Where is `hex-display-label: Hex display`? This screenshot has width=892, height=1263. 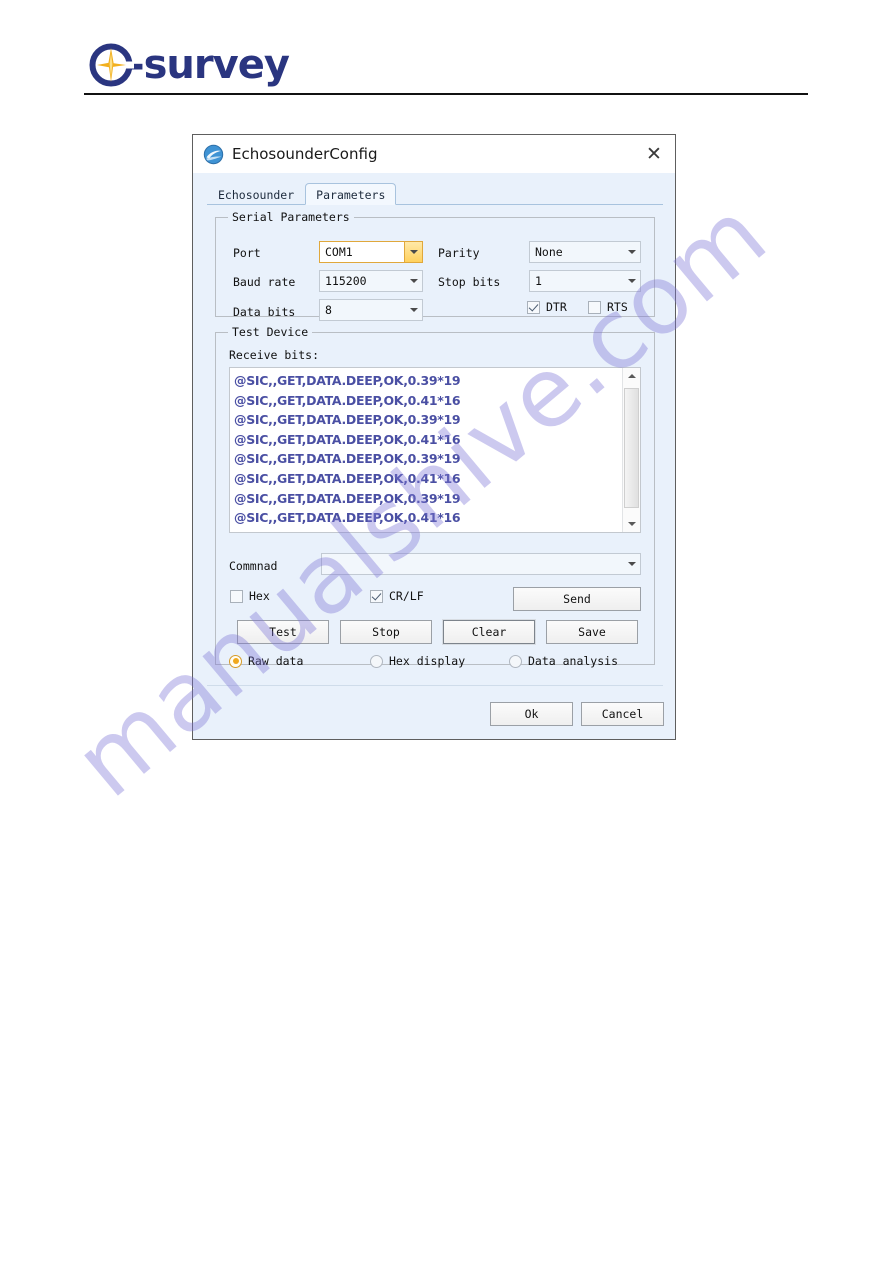 hex-display-label: Hex display is located at coordinates (427, 661).